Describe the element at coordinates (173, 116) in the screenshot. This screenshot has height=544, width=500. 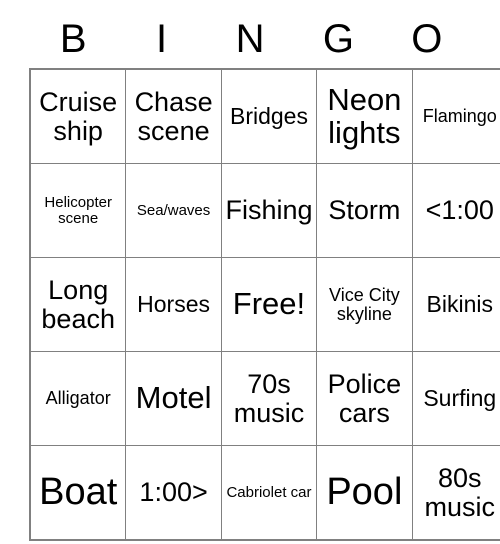
I see `bingo-cell: Chase scene` at that location.